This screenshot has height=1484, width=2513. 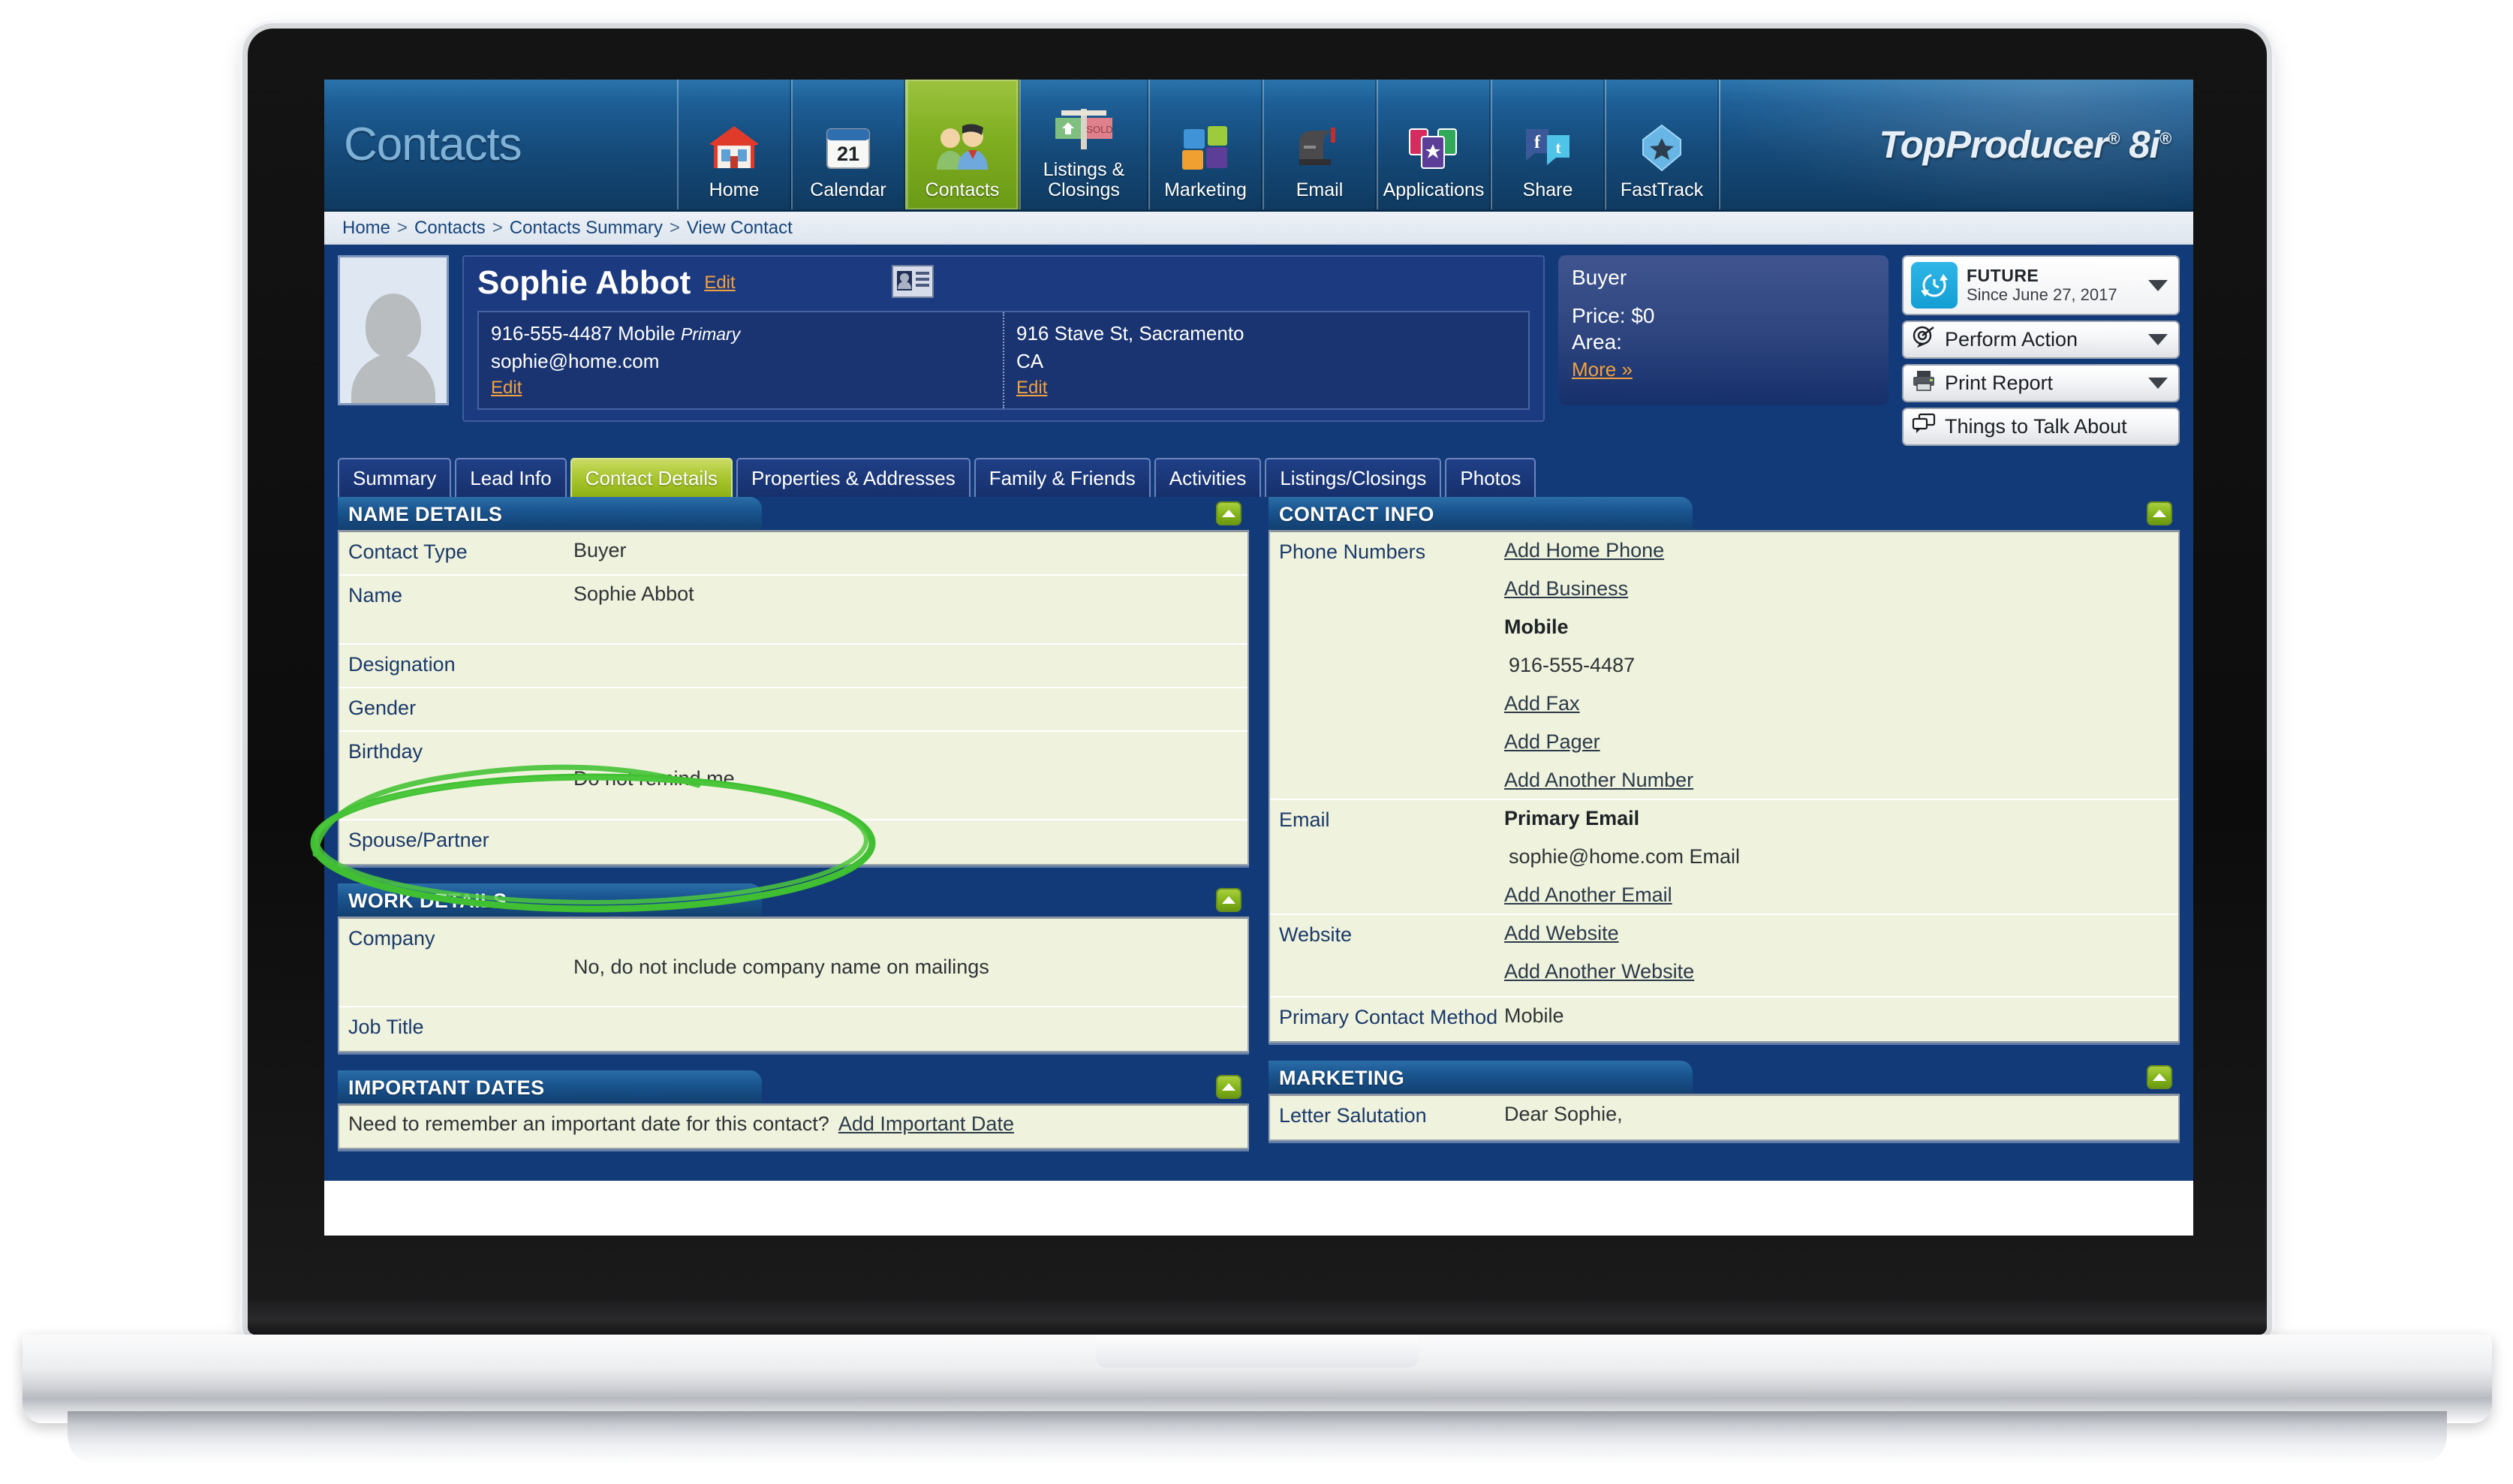 What do you see at coordinates (511, 477) in the screenshot?
I see `tab-lead-info: Lead Info` at bounding box center [511, 477].